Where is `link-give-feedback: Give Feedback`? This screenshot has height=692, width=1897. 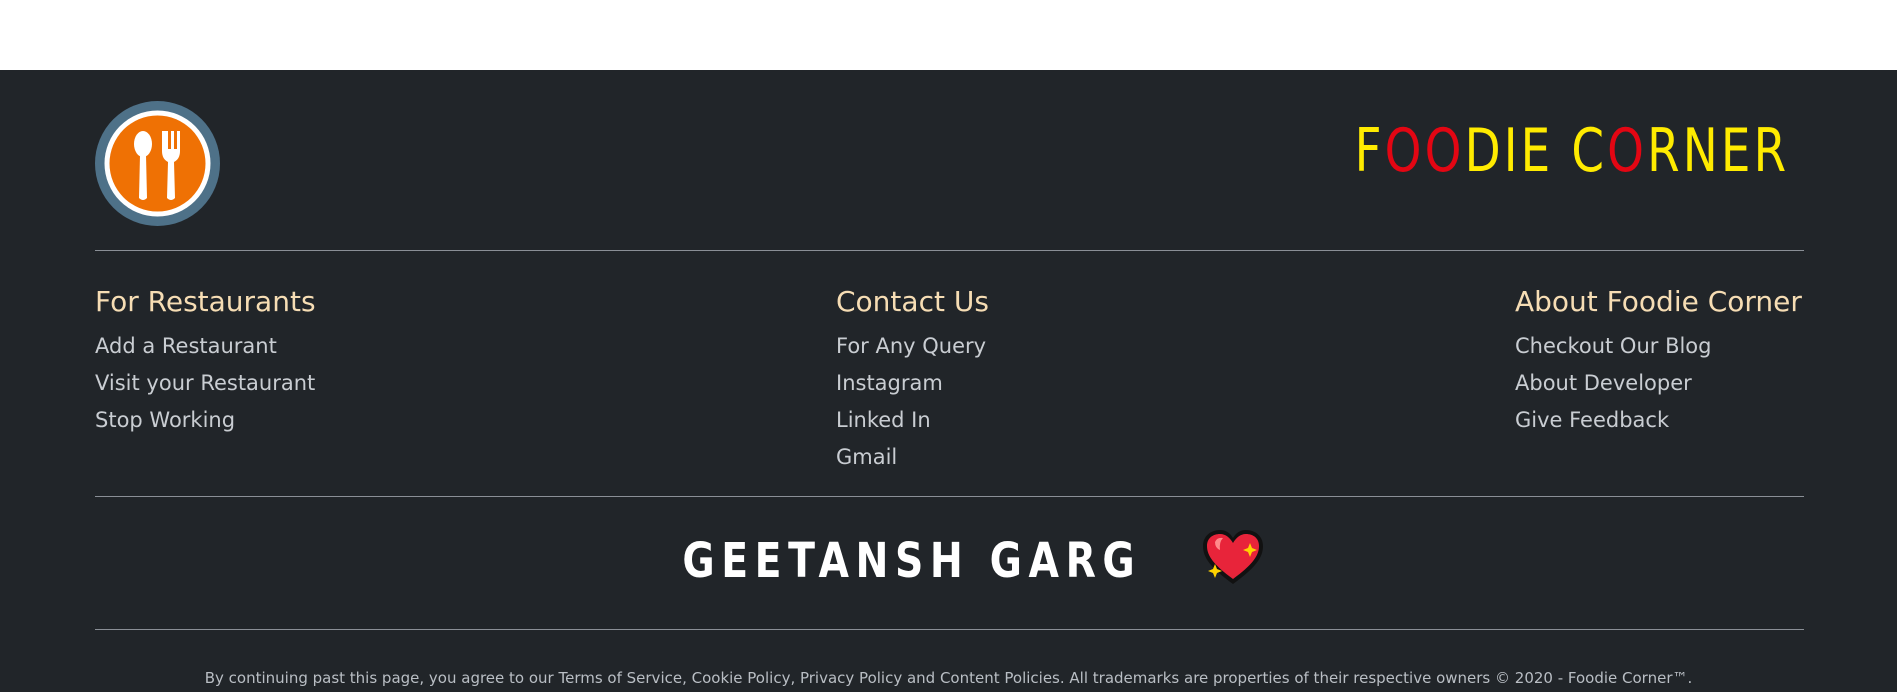 link-give-feedback: Give Feedback is located at coordinates (1658, 420).